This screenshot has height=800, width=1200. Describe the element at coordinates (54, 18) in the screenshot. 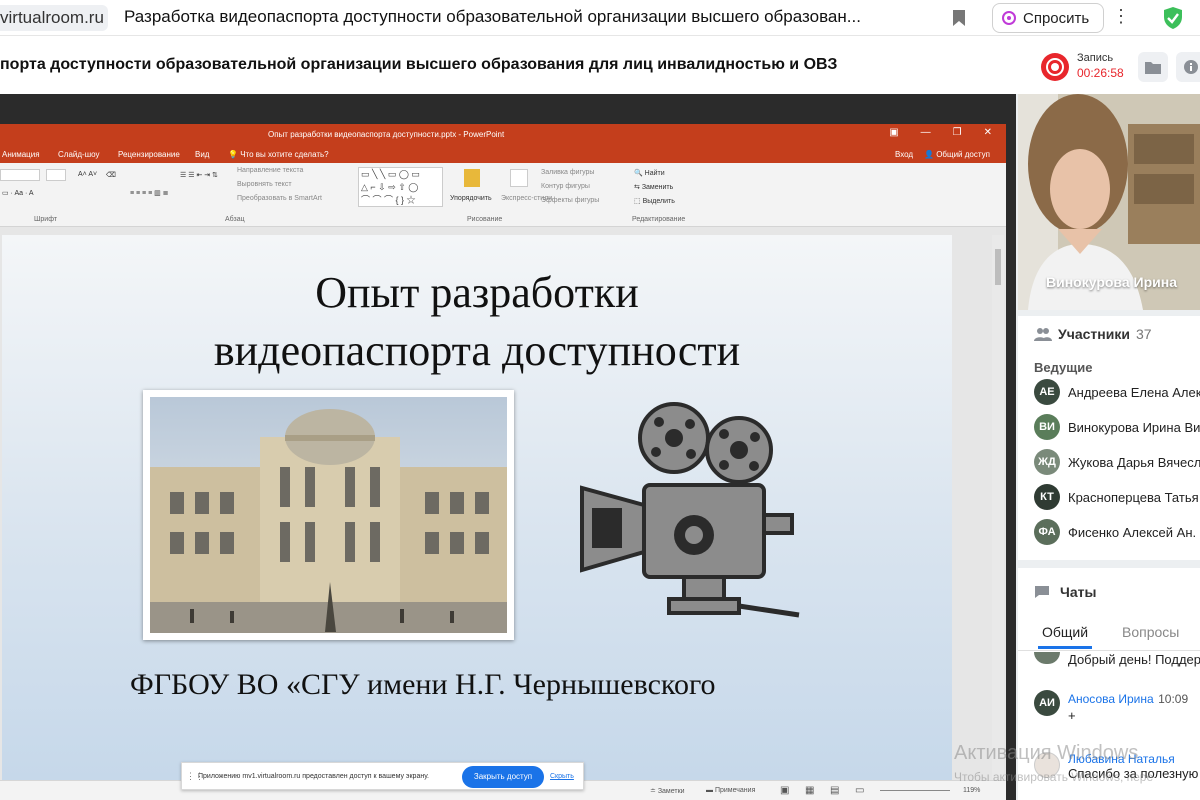

I see `address-bar: virtualroom.ru` at that location.